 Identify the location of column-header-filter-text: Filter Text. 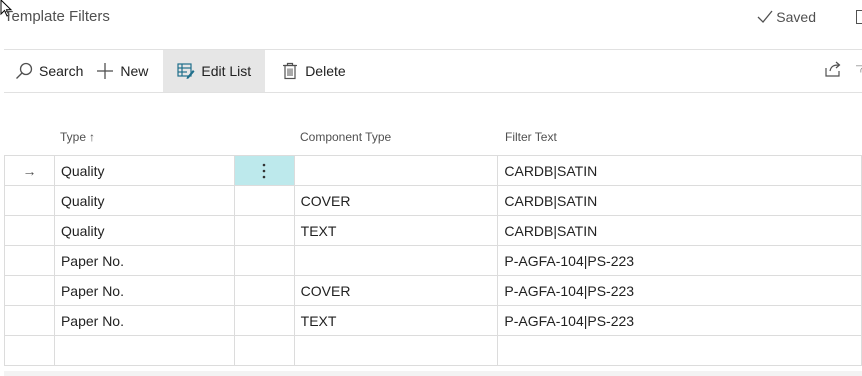
(531, 137).